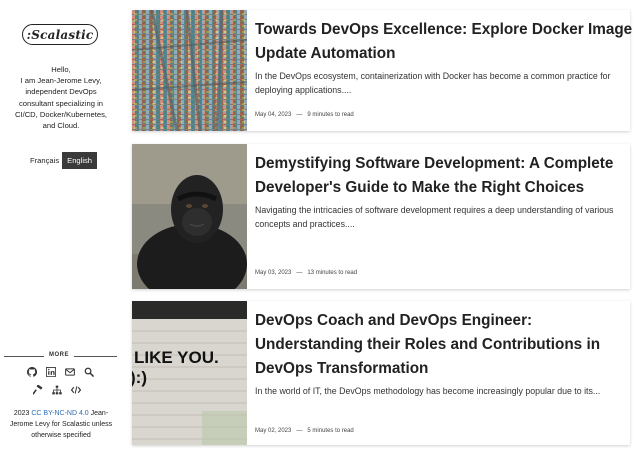  Describe the element at coordinates (89, 372) in the screenshot. I see `search-icon` at that location.